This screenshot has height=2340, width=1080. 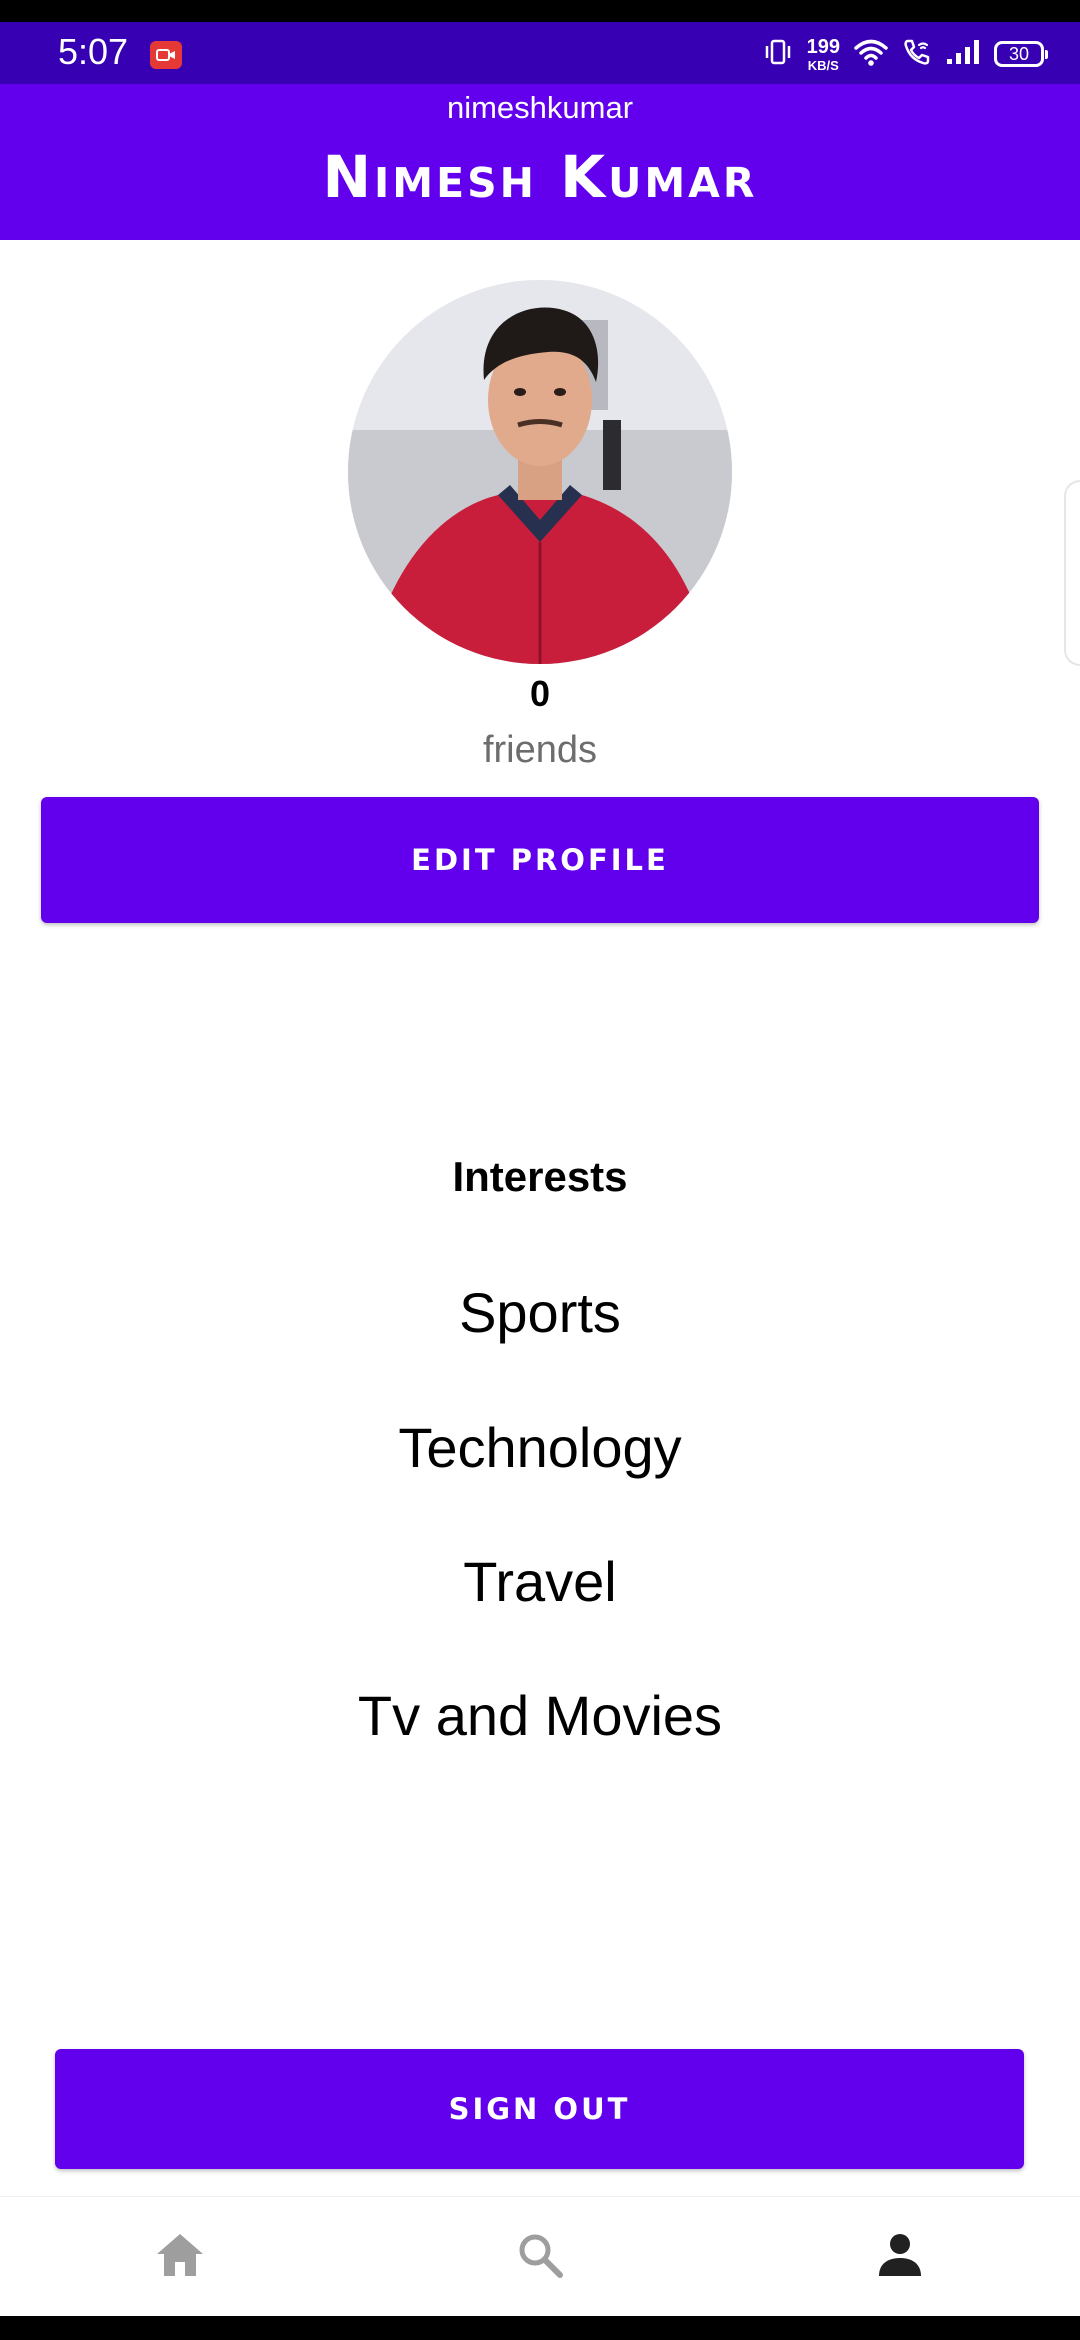 I want to click on status-icons: 199 KB/S 30, so click(x=905, y=54).